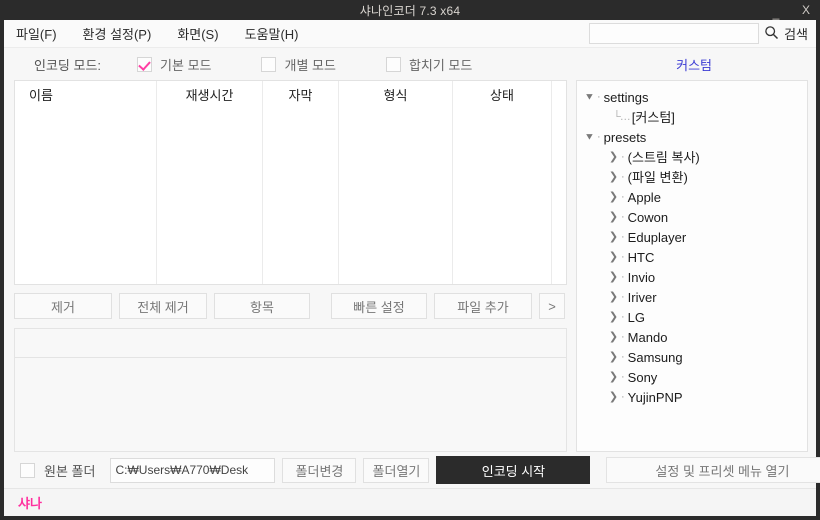 This screenshot has height=520, width=820. I want to click on tree-node-yujinpnp: ❯ · YujinPNP, so click(693, 397).